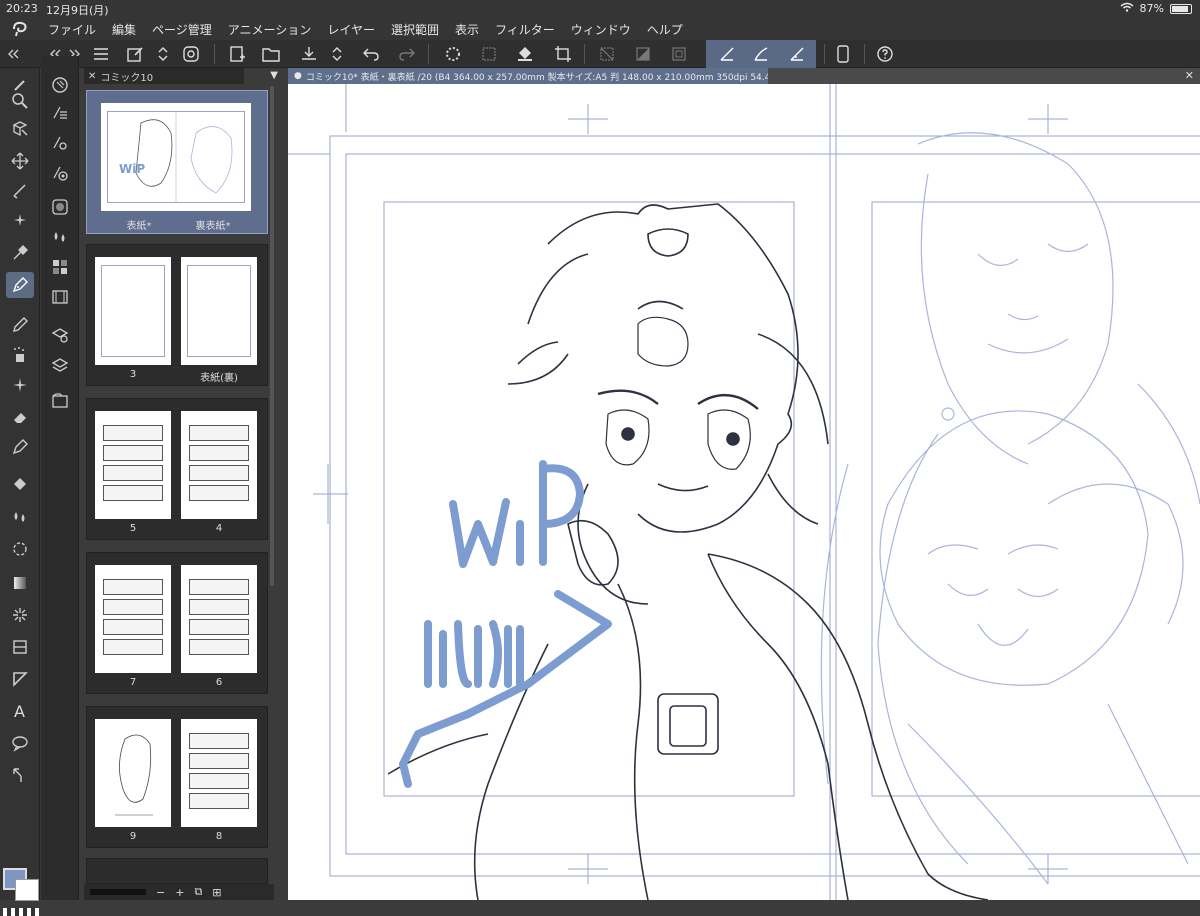 This screenshot has width=1200, height=916. Describe the element at coordinates (179, 892) in the screenshot. I see `zoom-in-icon: +` at that location.